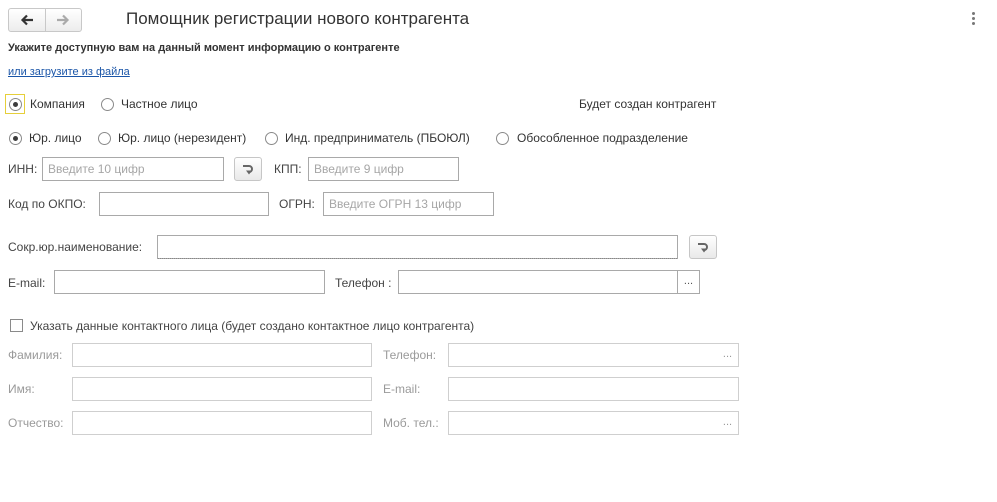 This screenshot has height=502, width=997. Describe the element at coordinates (36, 423) in the screenshot. I see `patronymic-label: Отчество:` at that location.